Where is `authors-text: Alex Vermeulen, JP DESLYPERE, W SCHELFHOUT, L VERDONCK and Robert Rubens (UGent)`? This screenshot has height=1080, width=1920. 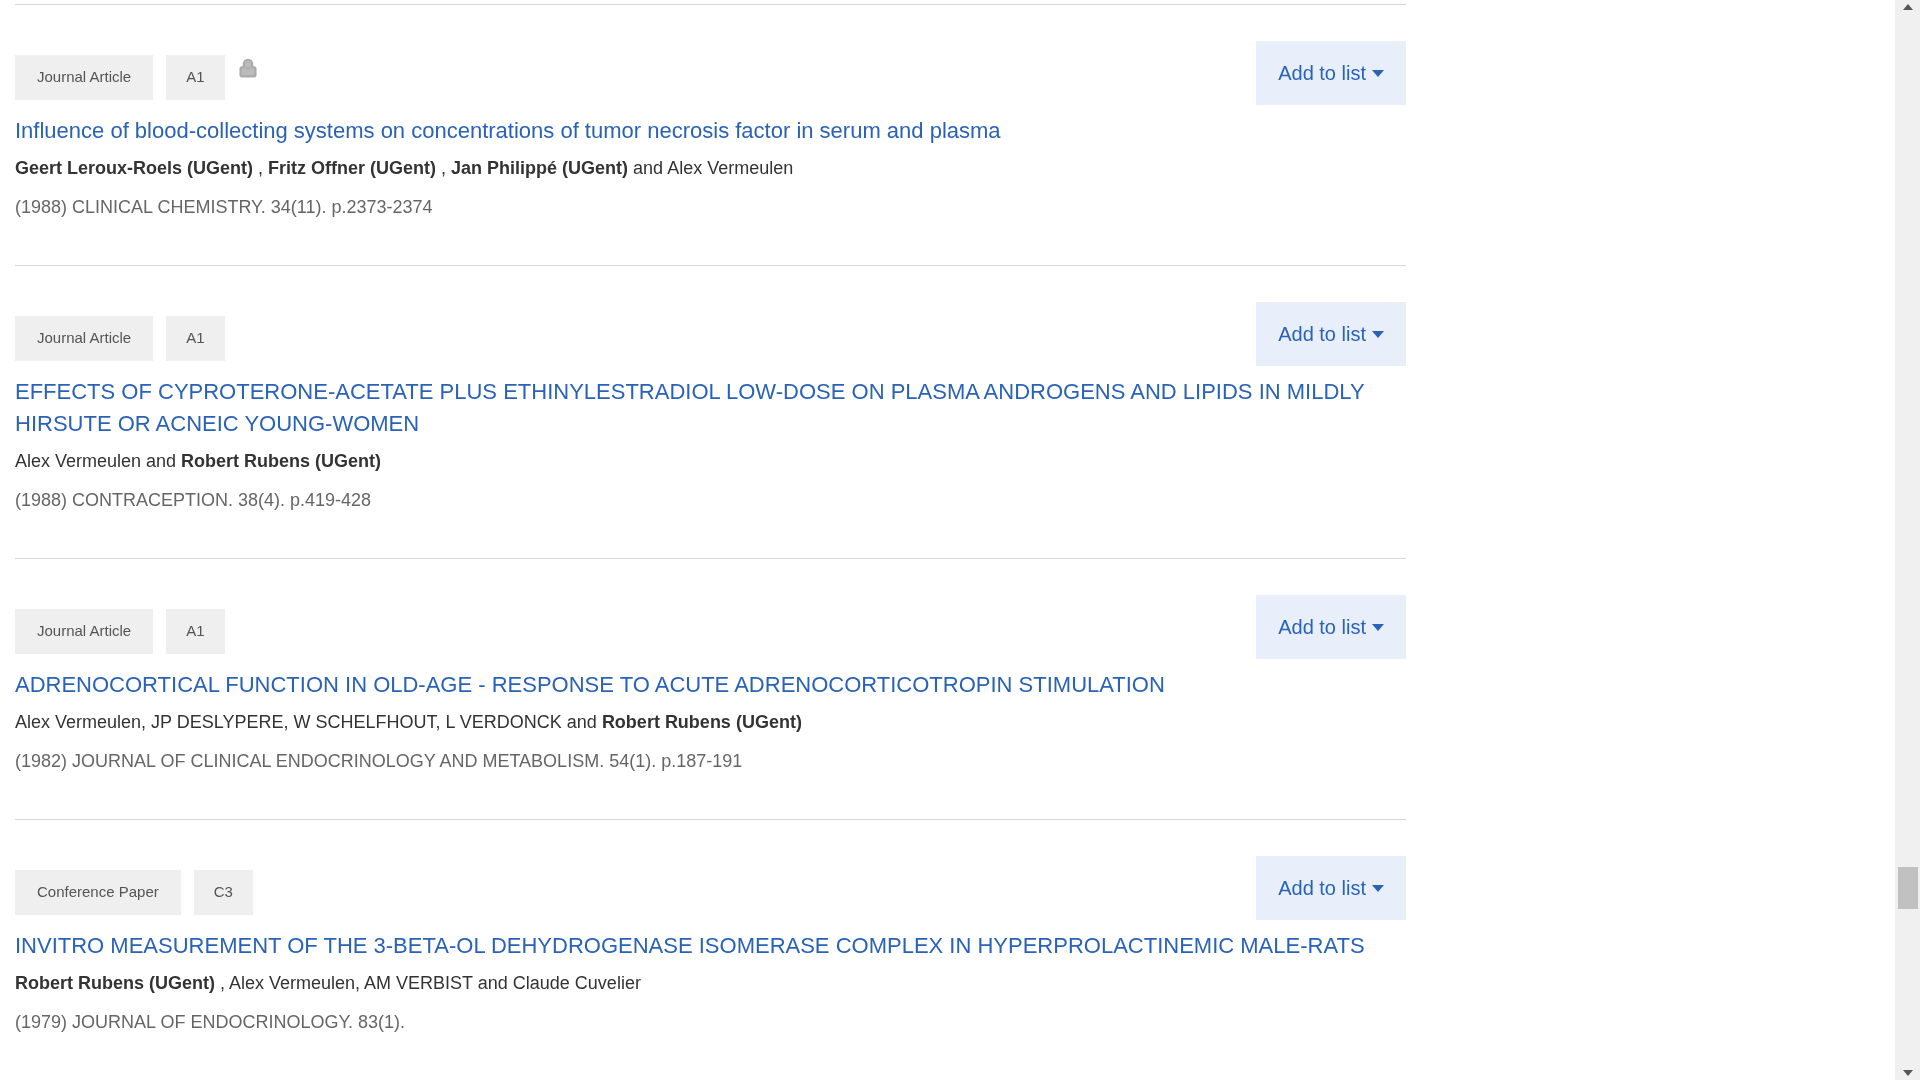 authors-text: Alex Vermeulen, JP DESLYPERE, W SCHELFHOUT, L VERDONCK and Robert Rubens (UGent) is located at coordinates (409, 722).